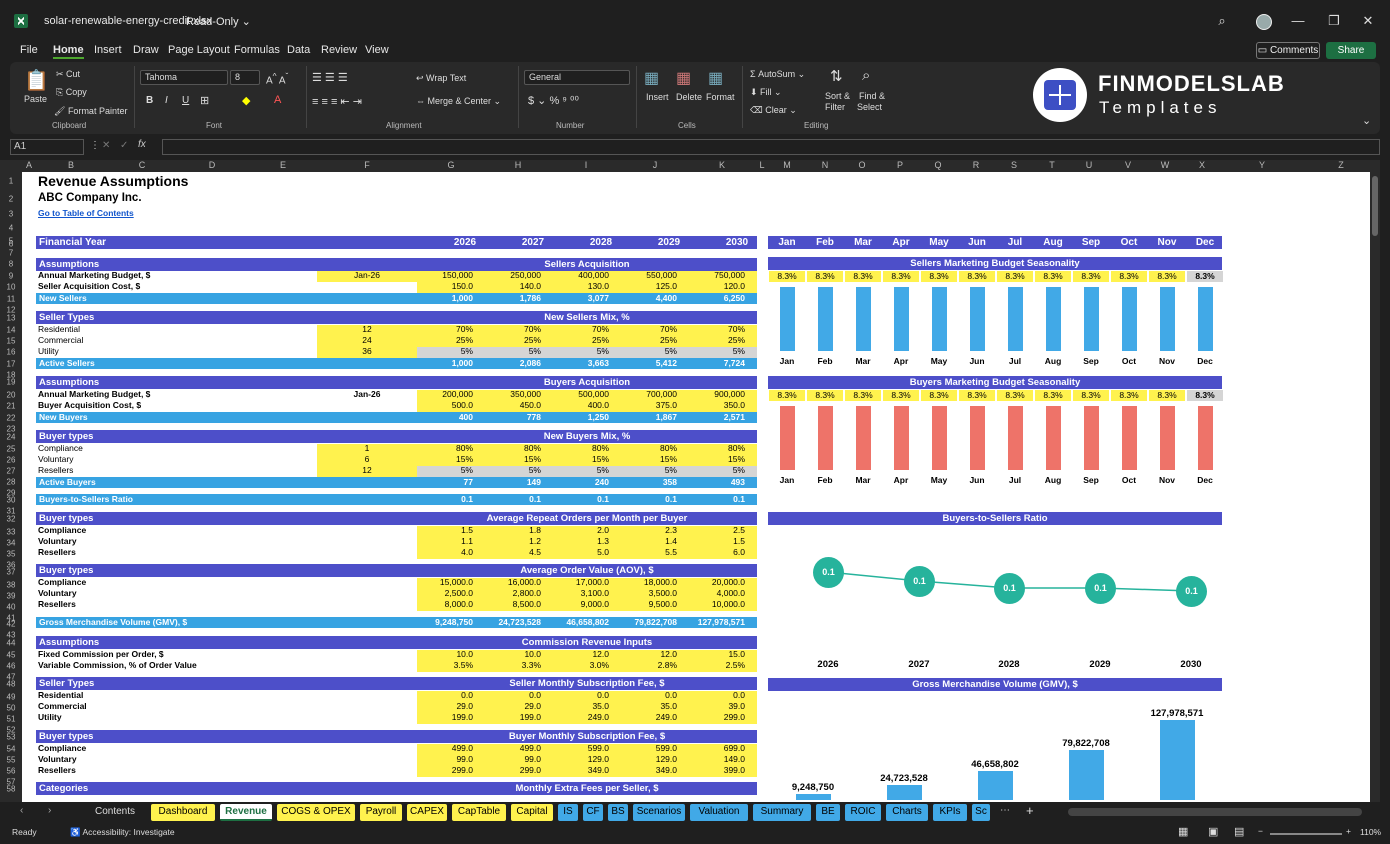 This screenshot has height=844, width=1390. What do you see at coordinates (720, 405) in the screenshot?
I see `year-value: 350.0` at bounding box center [720, 405].